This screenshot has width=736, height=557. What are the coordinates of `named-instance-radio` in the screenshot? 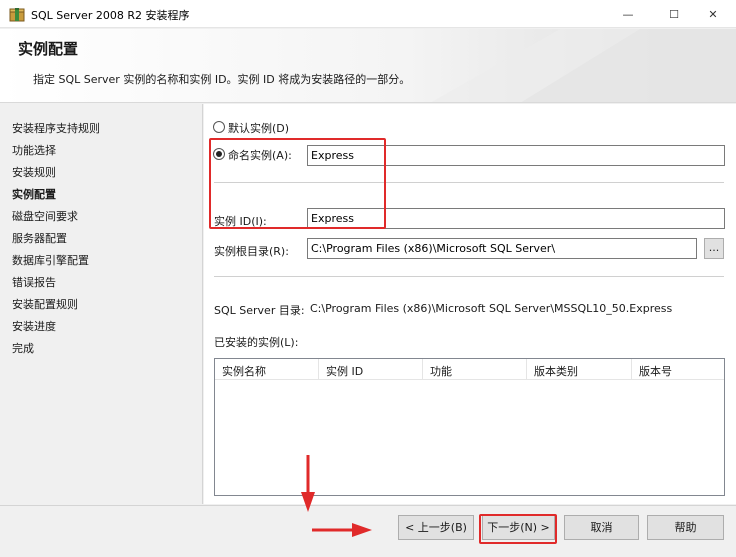 It's located at (219, 154).